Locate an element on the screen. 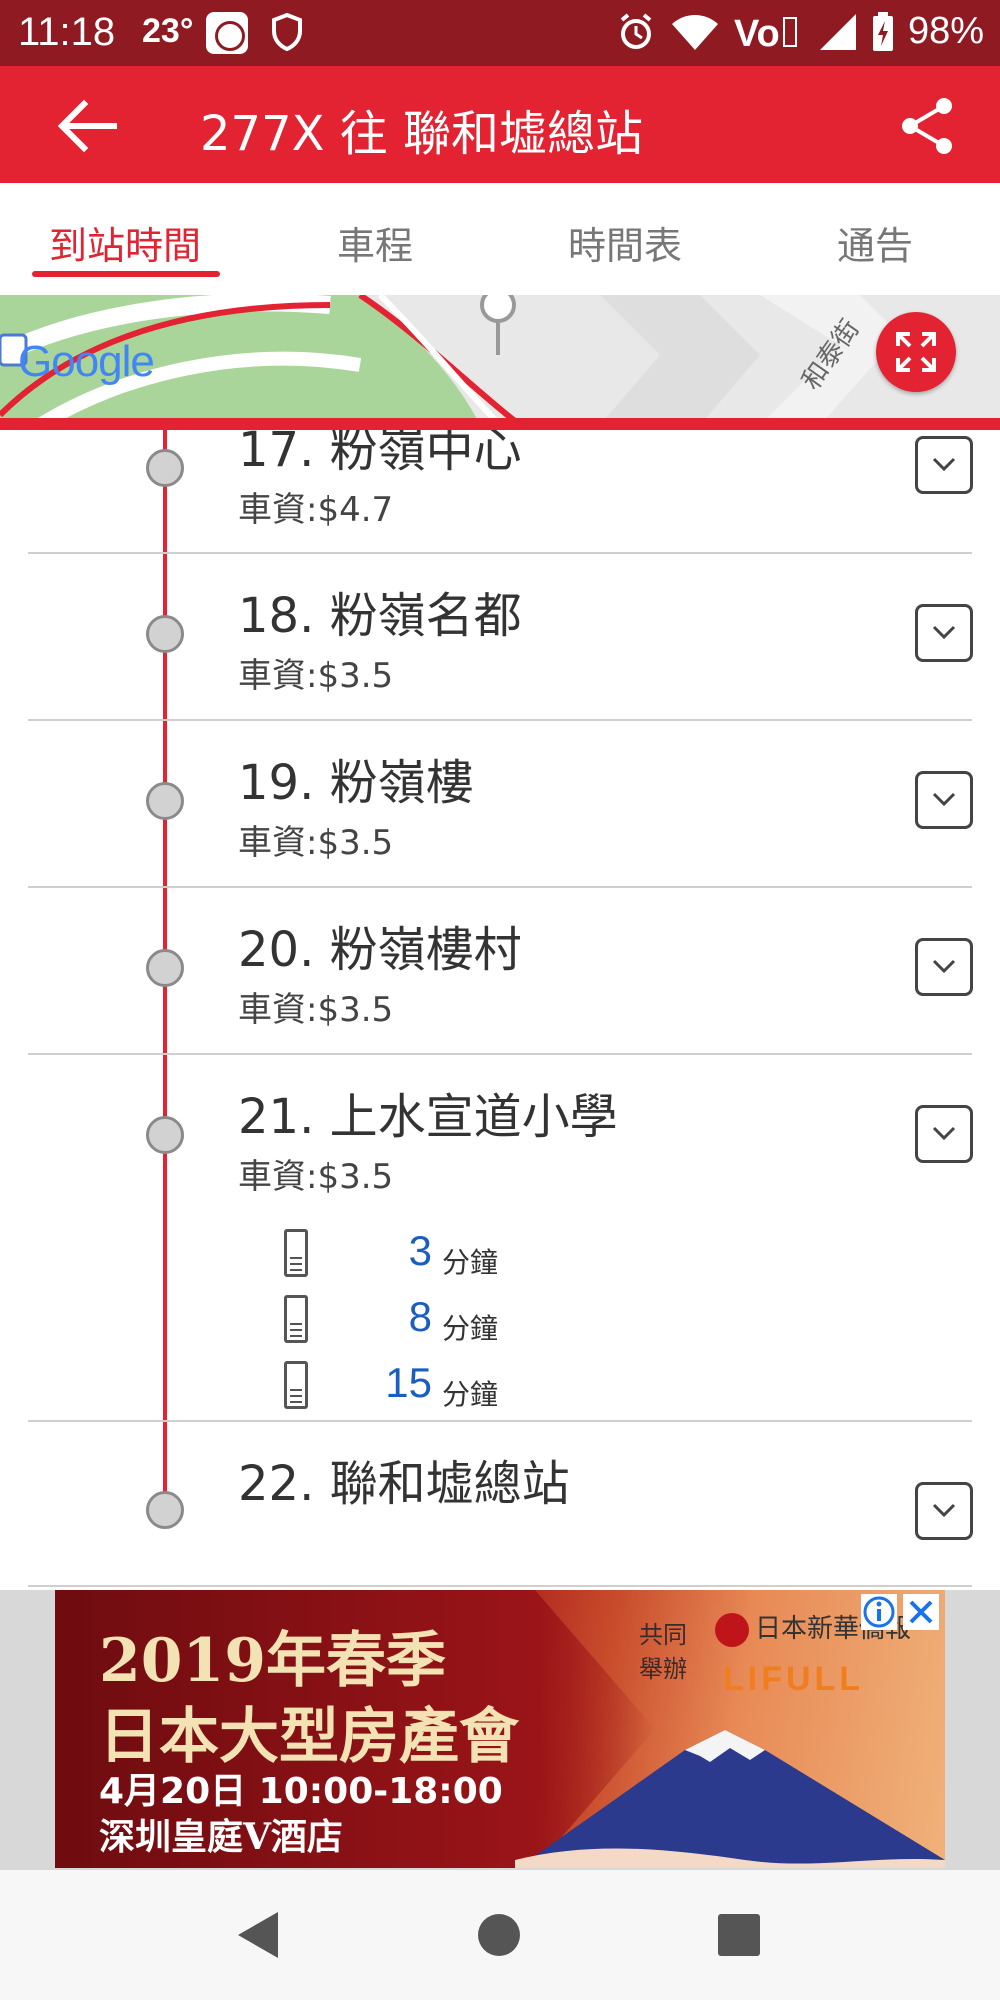  fullscreen-button is located at coordinates (916, 352).